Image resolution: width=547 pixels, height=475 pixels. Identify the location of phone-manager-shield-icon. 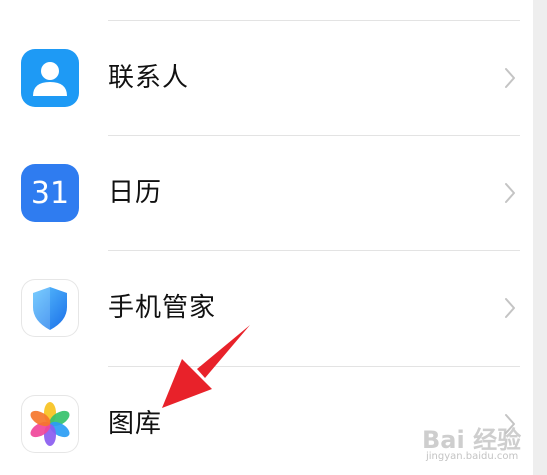
(50, 308).